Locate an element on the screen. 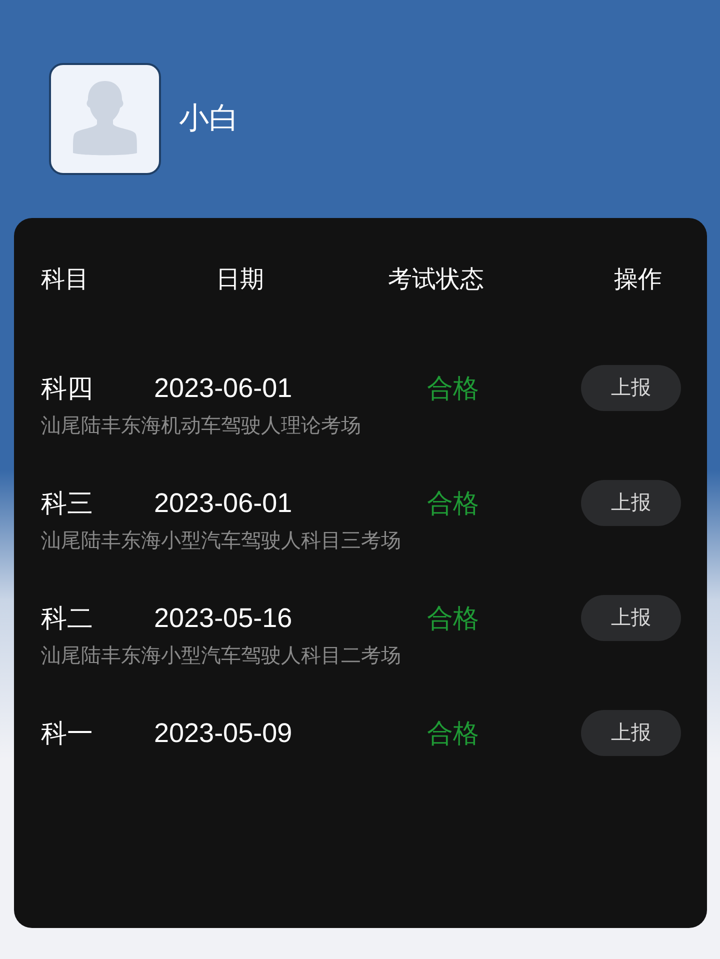 This screenshot has width=720, height=959. exam-location: 汕尾陆丰东海机动车驾驶人理论考场 is located at coordinates (201, 426).